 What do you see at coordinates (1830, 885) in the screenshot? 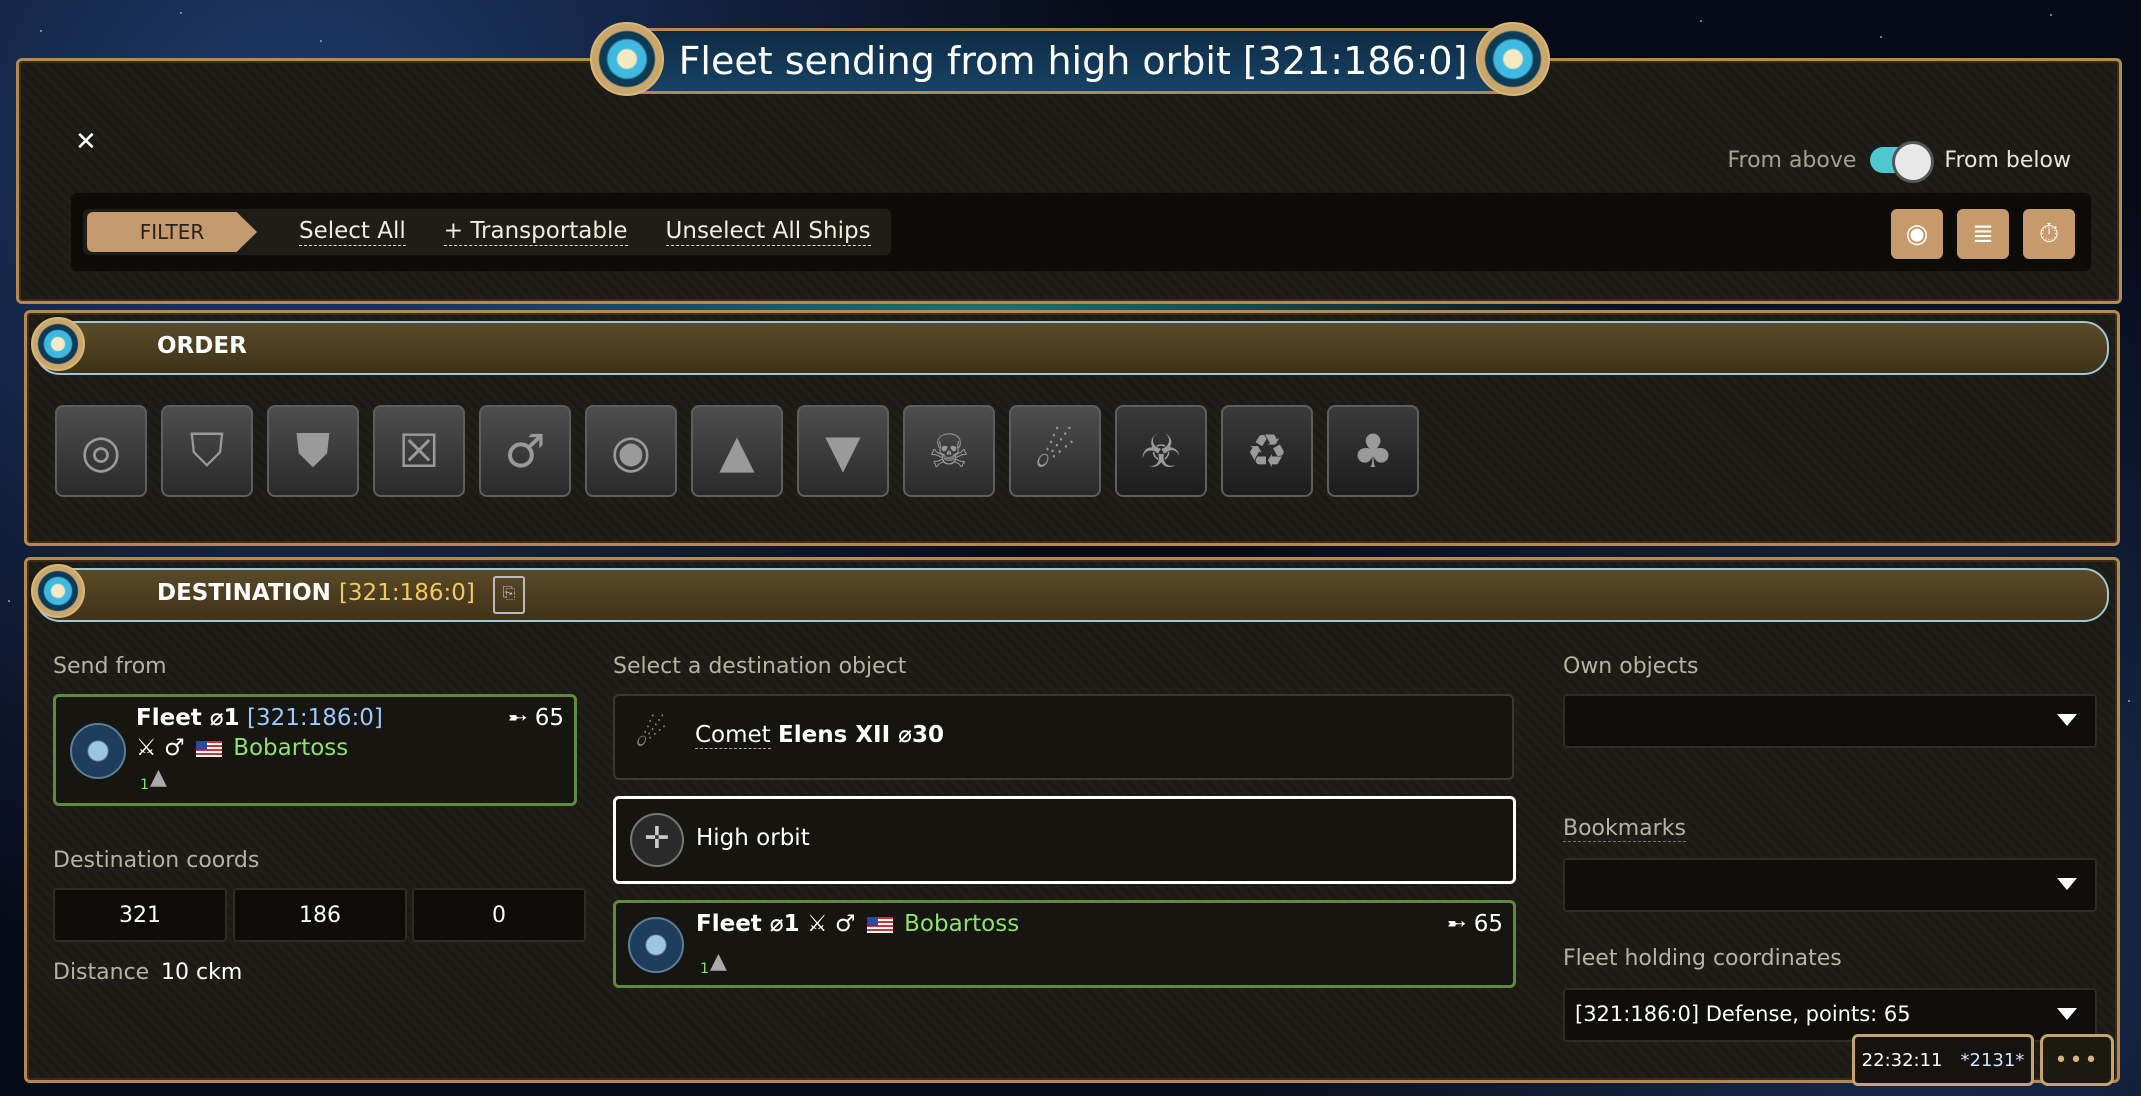
I see `bookmarks-select` at bounding box center [1830, 885].